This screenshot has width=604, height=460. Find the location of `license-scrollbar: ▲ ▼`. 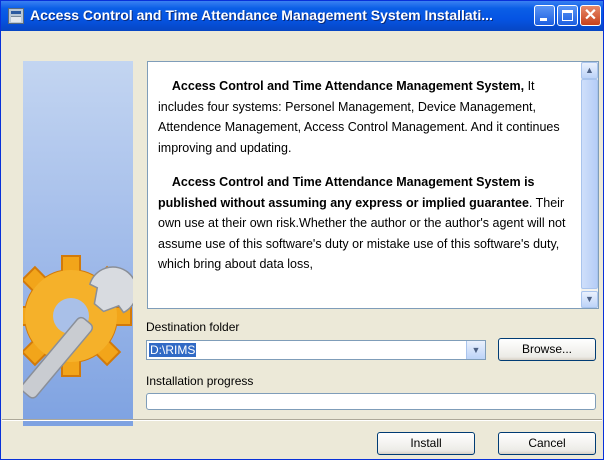

license-scrollbar: ▲ ▼ is located at coordinates (589, 185).